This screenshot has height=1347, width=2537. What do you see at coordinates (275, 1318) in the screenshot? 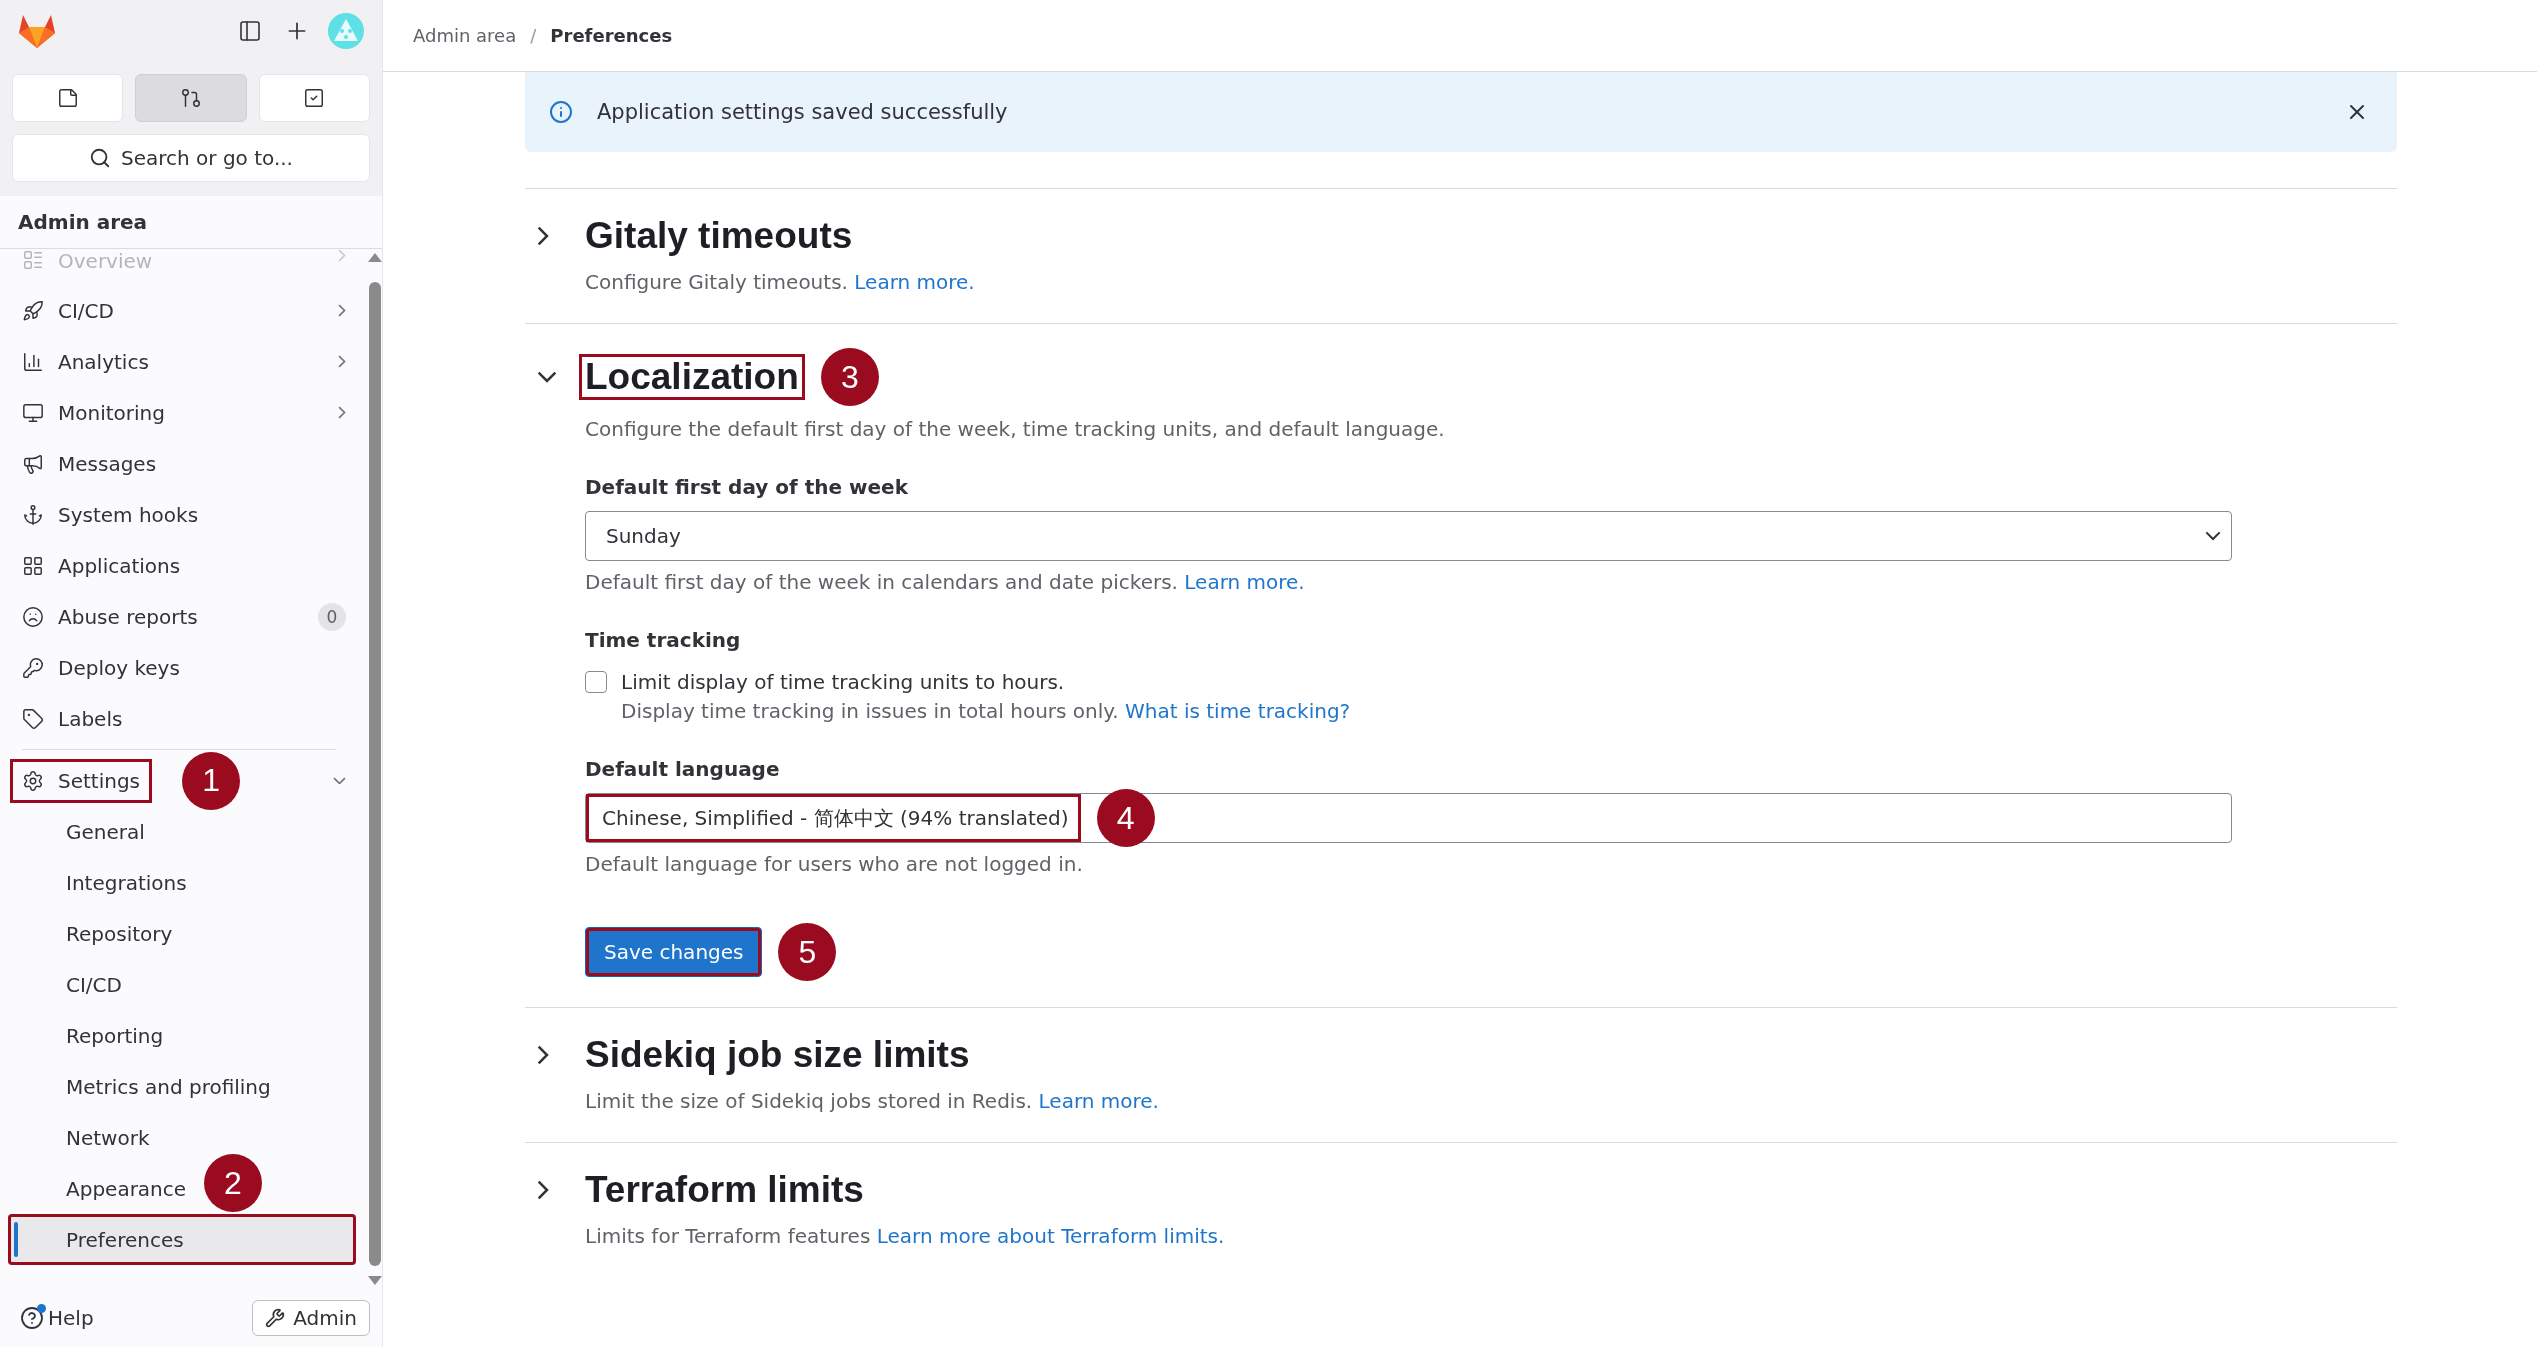
I see `wrench-icon` at bounding box center [275, 1318].